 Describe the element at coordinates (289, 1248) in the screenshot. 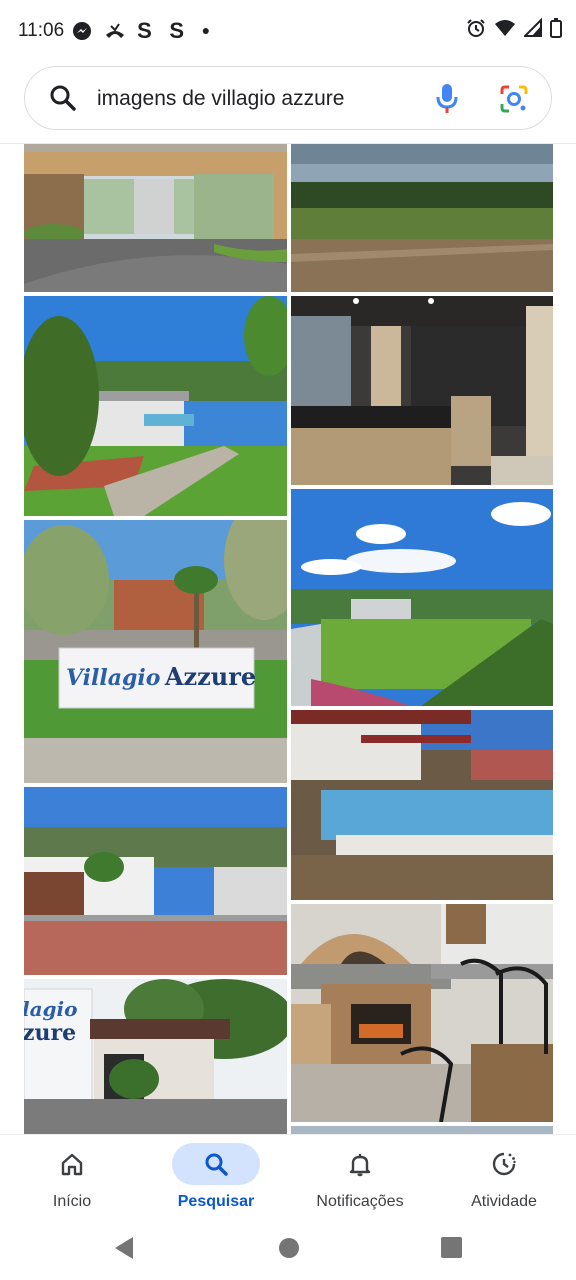

I see `home-button-icon` at that location.